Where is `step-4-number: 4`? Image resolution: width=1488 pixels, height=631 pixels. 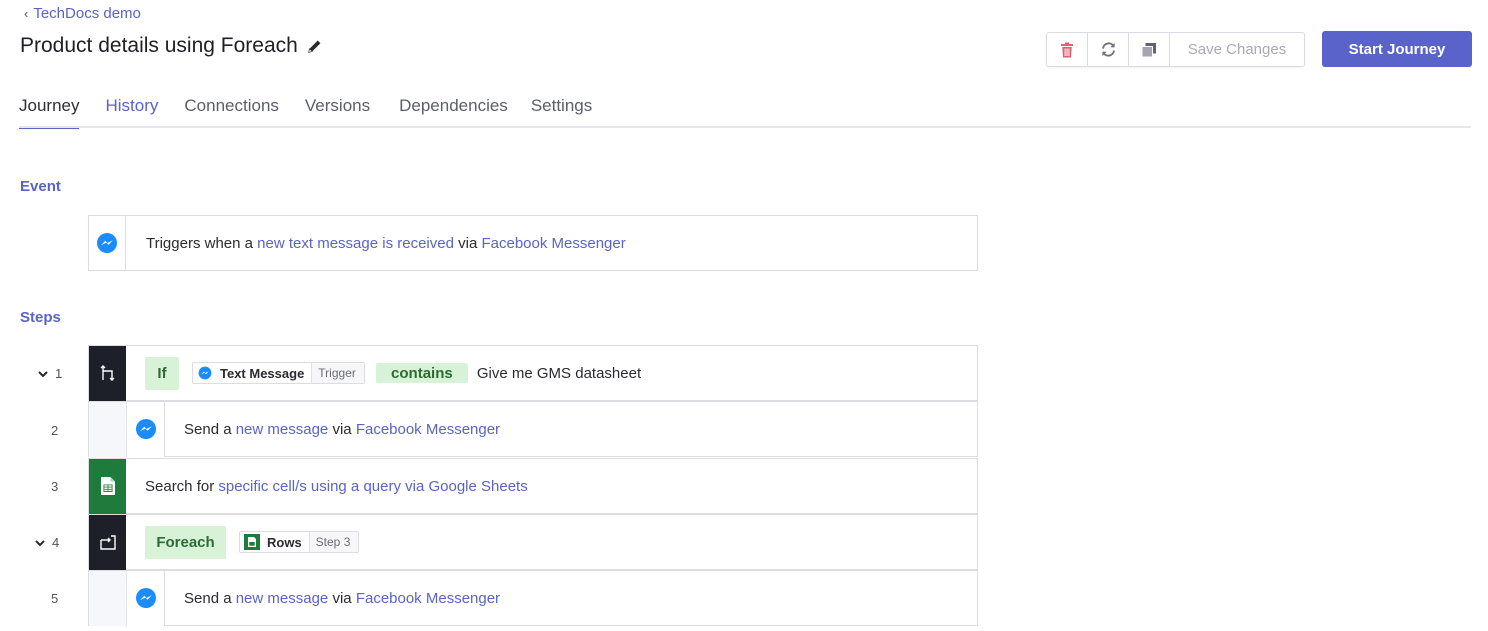 step-4-number: 4 is located at coordinates (46, 542).